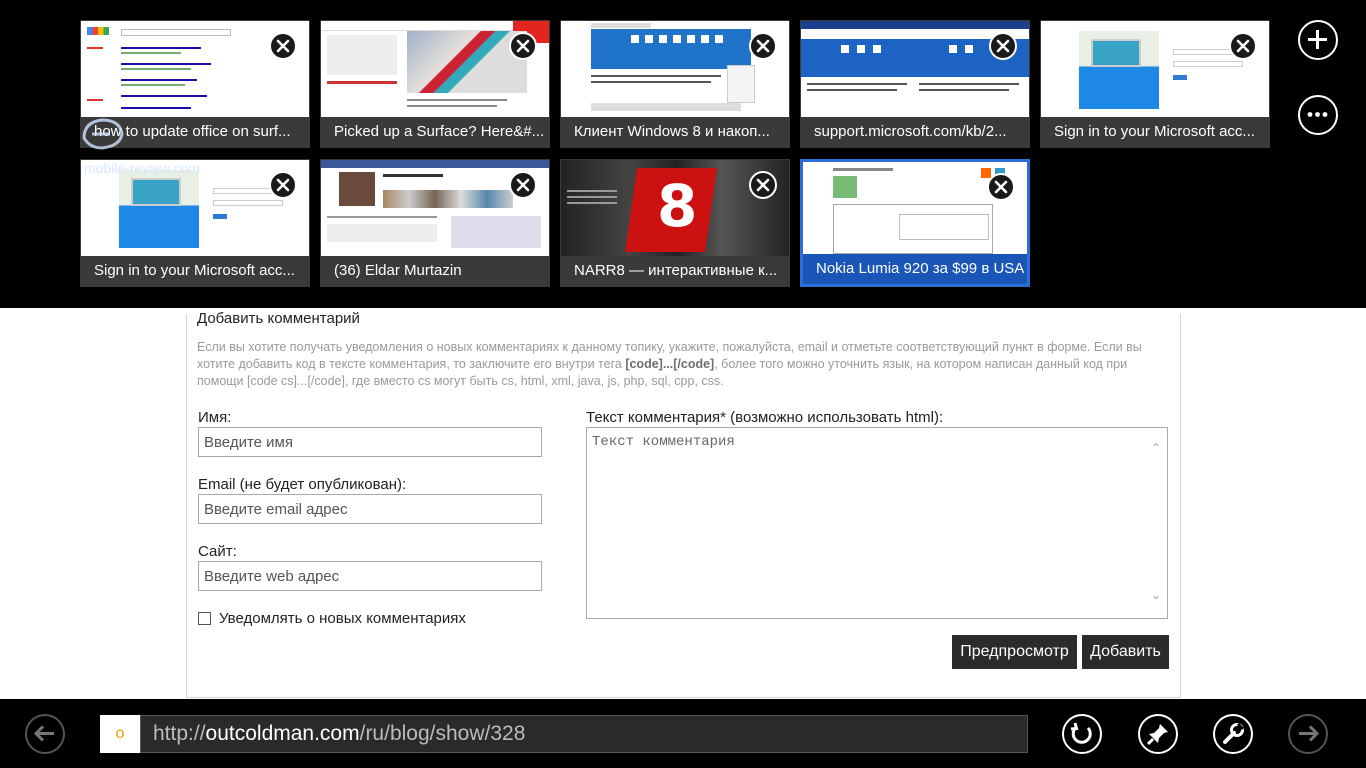 This screenshot has width=1366, height=768. Describe the element at coordinates (915, 269) in the screenshot. I see `tab-title: Nokia Lumia 920 за $99 в USA` at that location.